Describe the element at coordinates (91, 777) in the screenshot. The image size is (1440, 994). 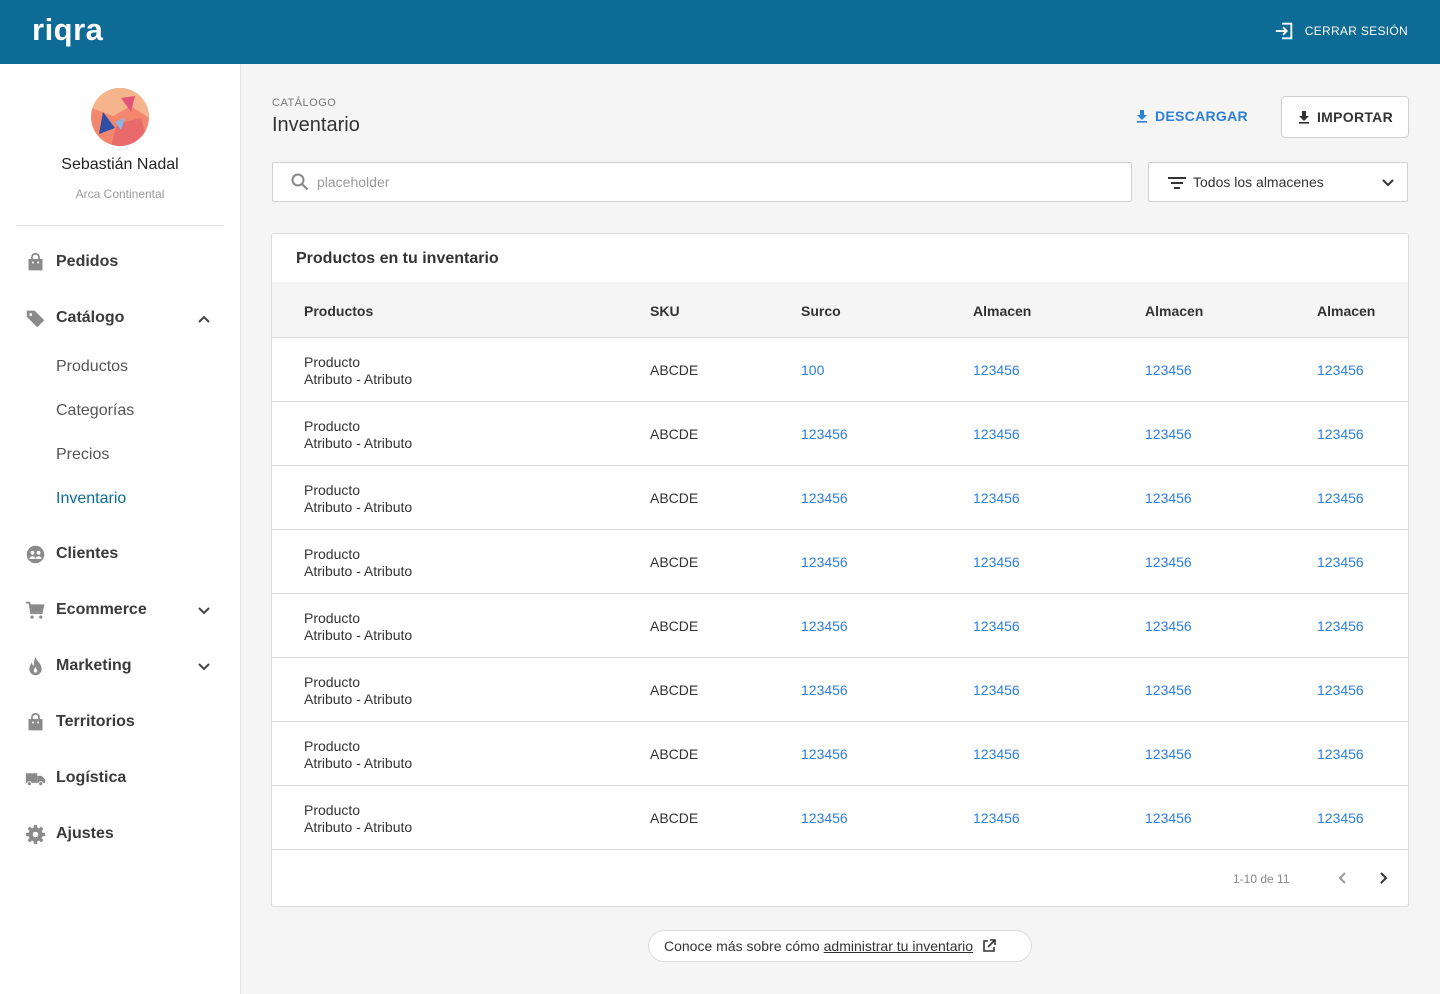
I see `sidebar-item-label: Logística` at that location.